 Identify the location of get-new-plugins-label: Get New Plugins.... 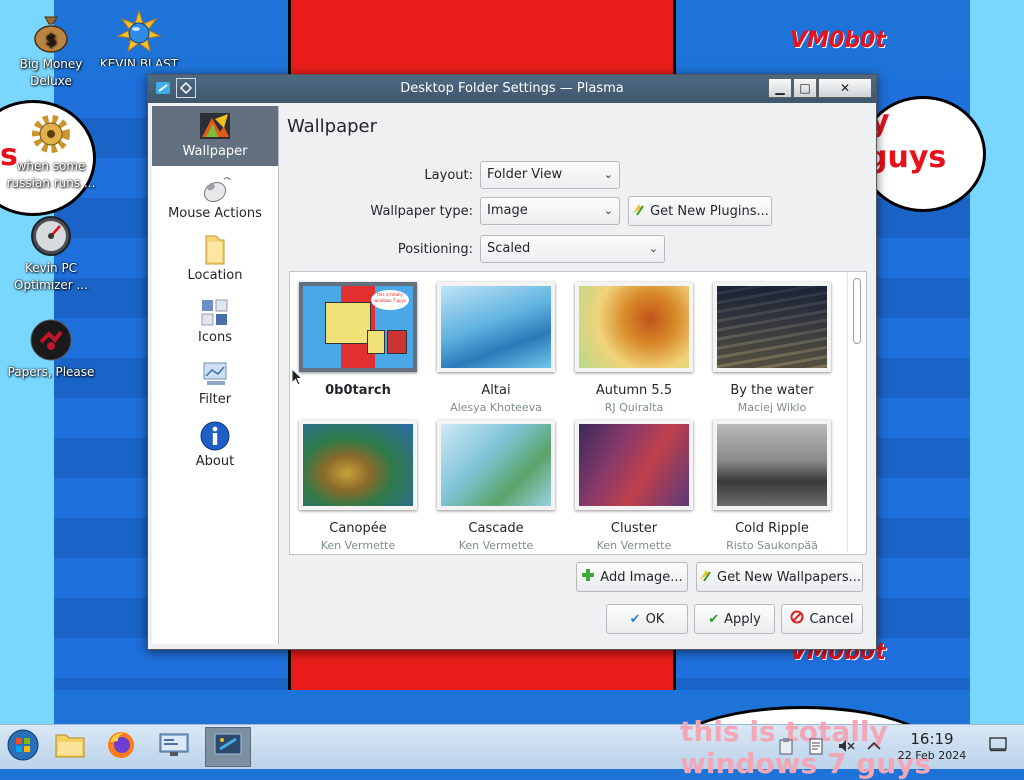
(709, 211).